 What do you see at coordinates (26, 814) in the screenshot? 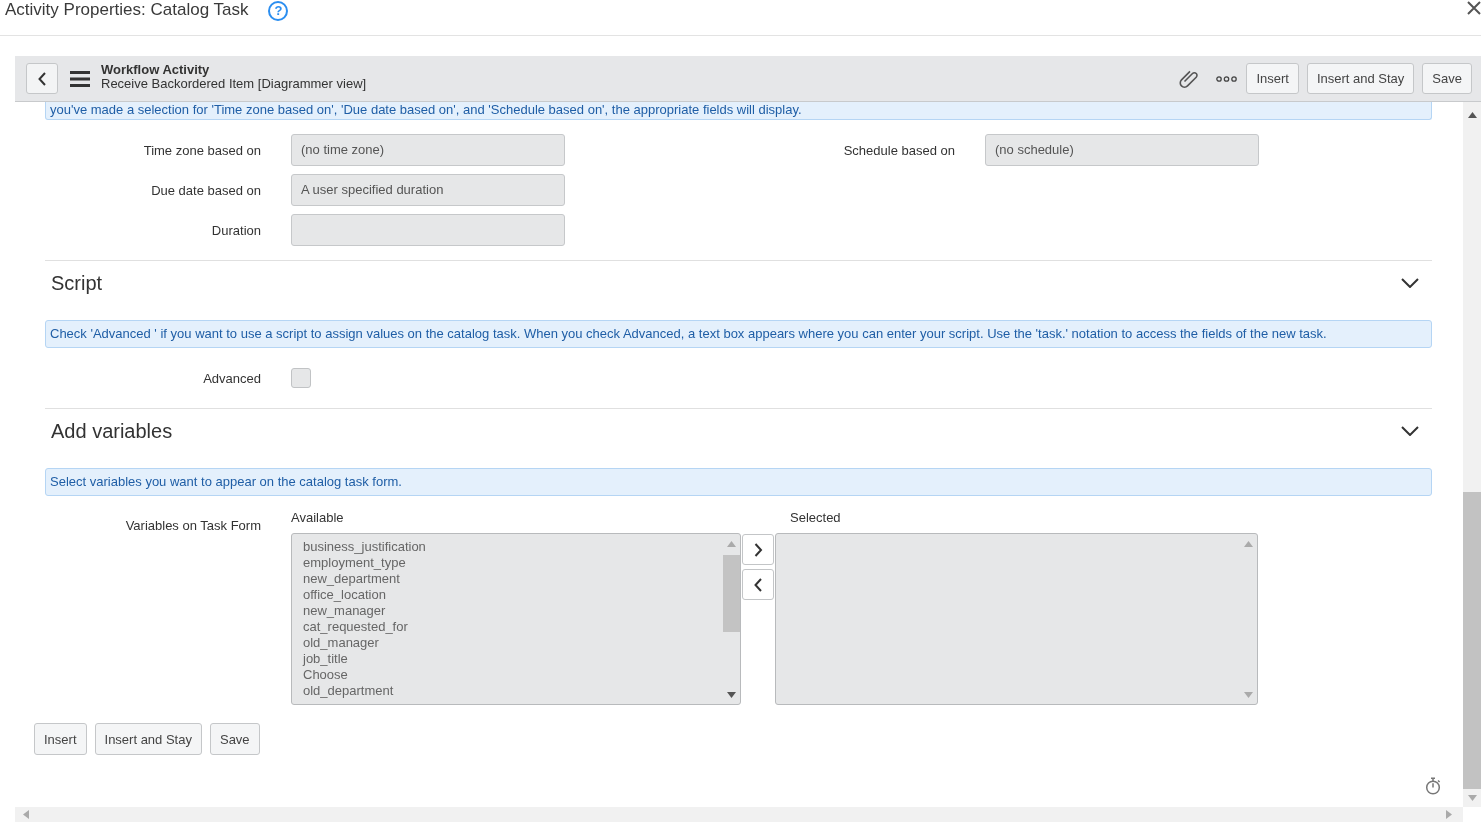
I see `scroll-left-icon` at bounding box center [26, 814].